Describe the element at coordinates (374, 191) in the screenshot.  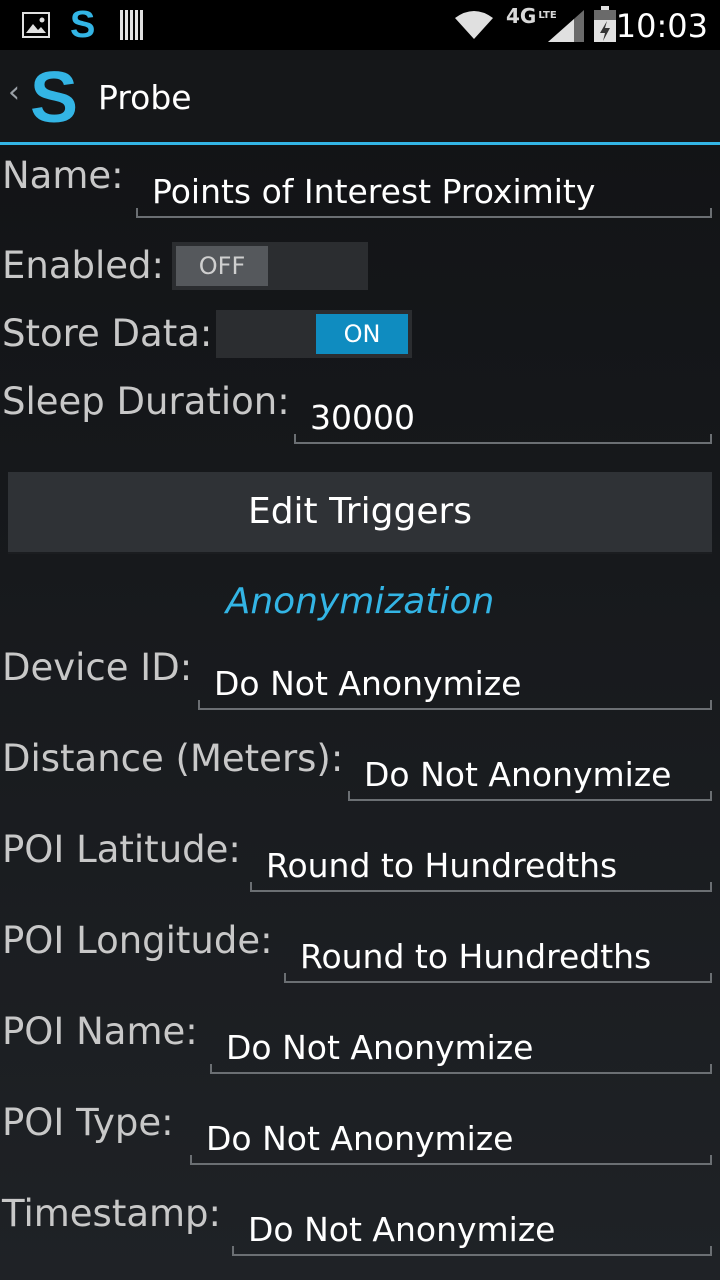
I see `name-value: Points of Interest Proximity` at that location.